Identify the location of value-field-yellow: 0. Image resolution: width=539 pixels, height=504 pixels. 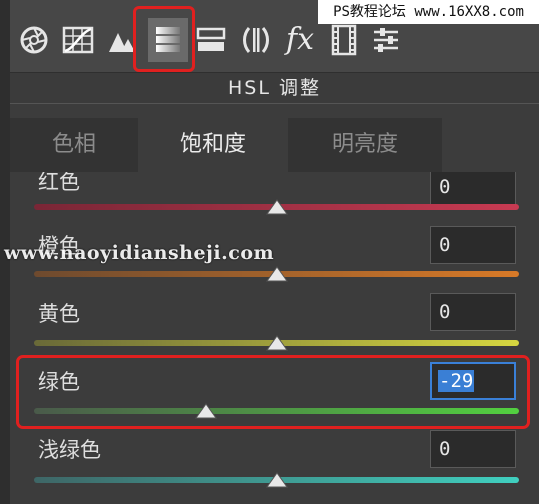
(473, 312).